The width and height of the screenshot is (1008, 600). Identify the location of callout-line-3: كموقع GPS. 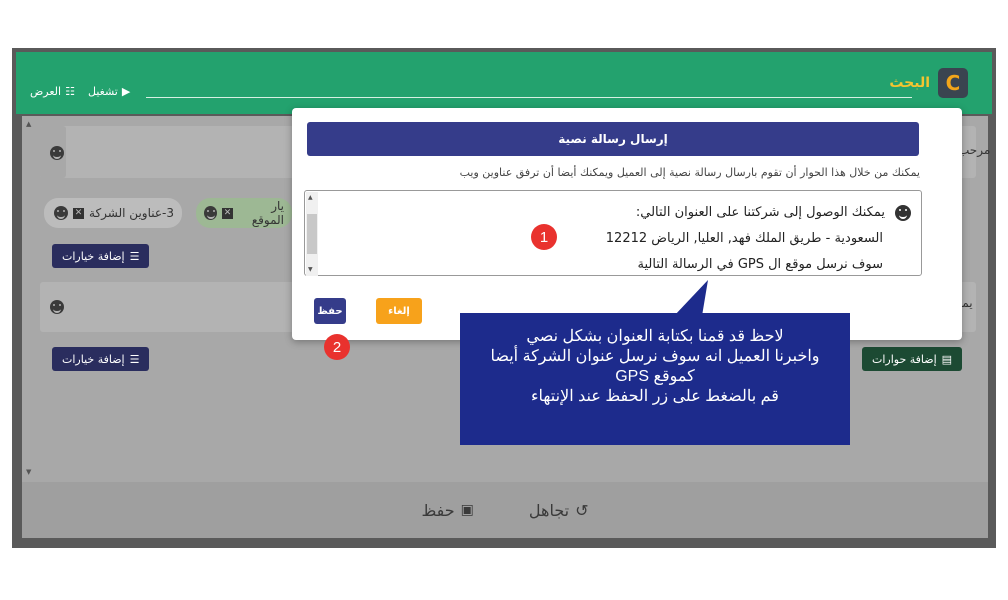
(655, 376).